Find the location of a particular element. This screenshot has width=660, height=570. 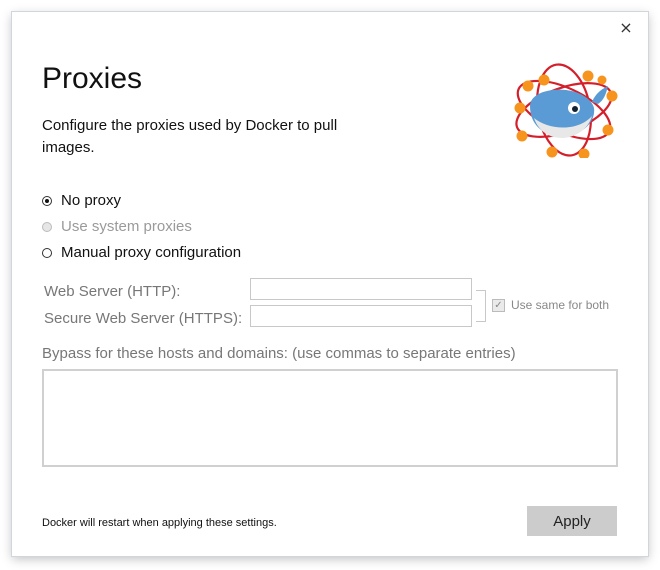

radio-no-proxy: No proxy is located at coordinates (81, 200).